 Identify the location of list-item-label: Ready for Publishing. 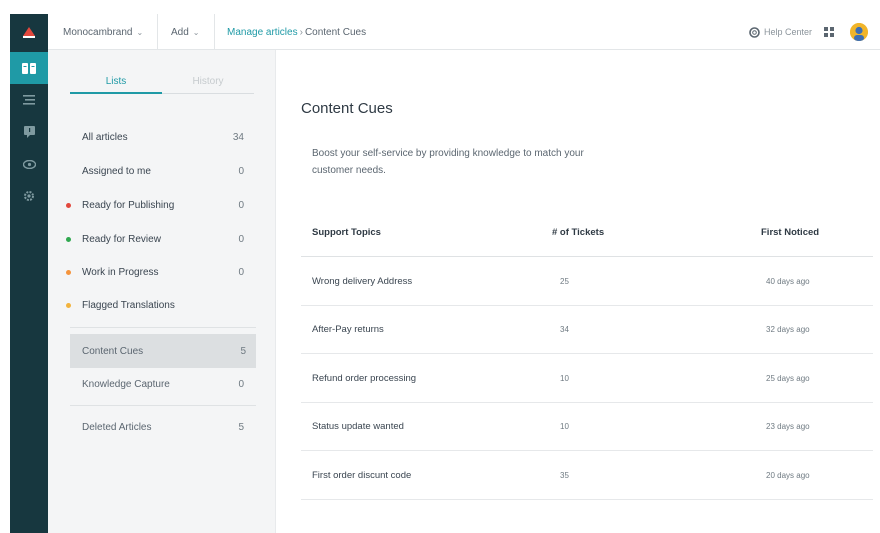
(128, 205).